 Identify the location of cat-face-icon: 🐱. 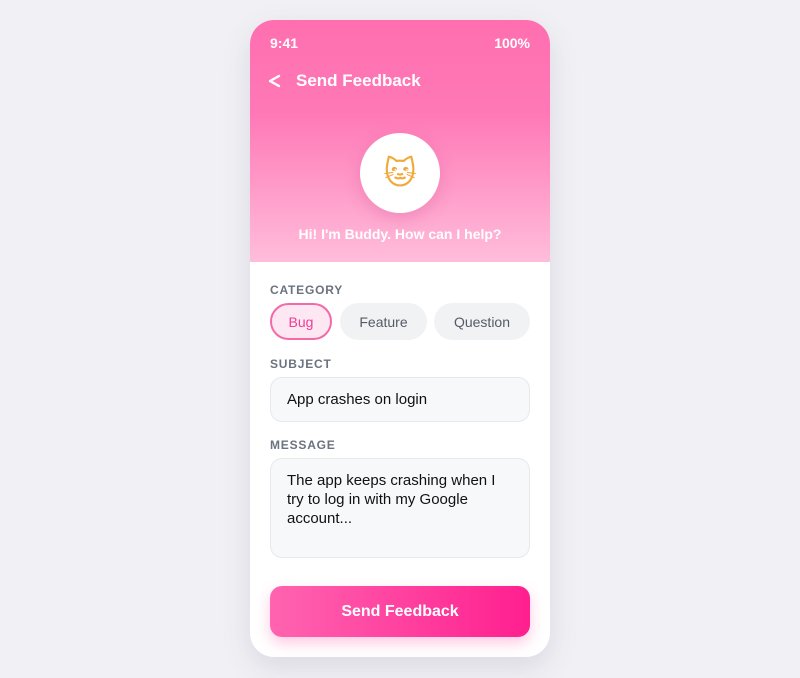
(400, 173).